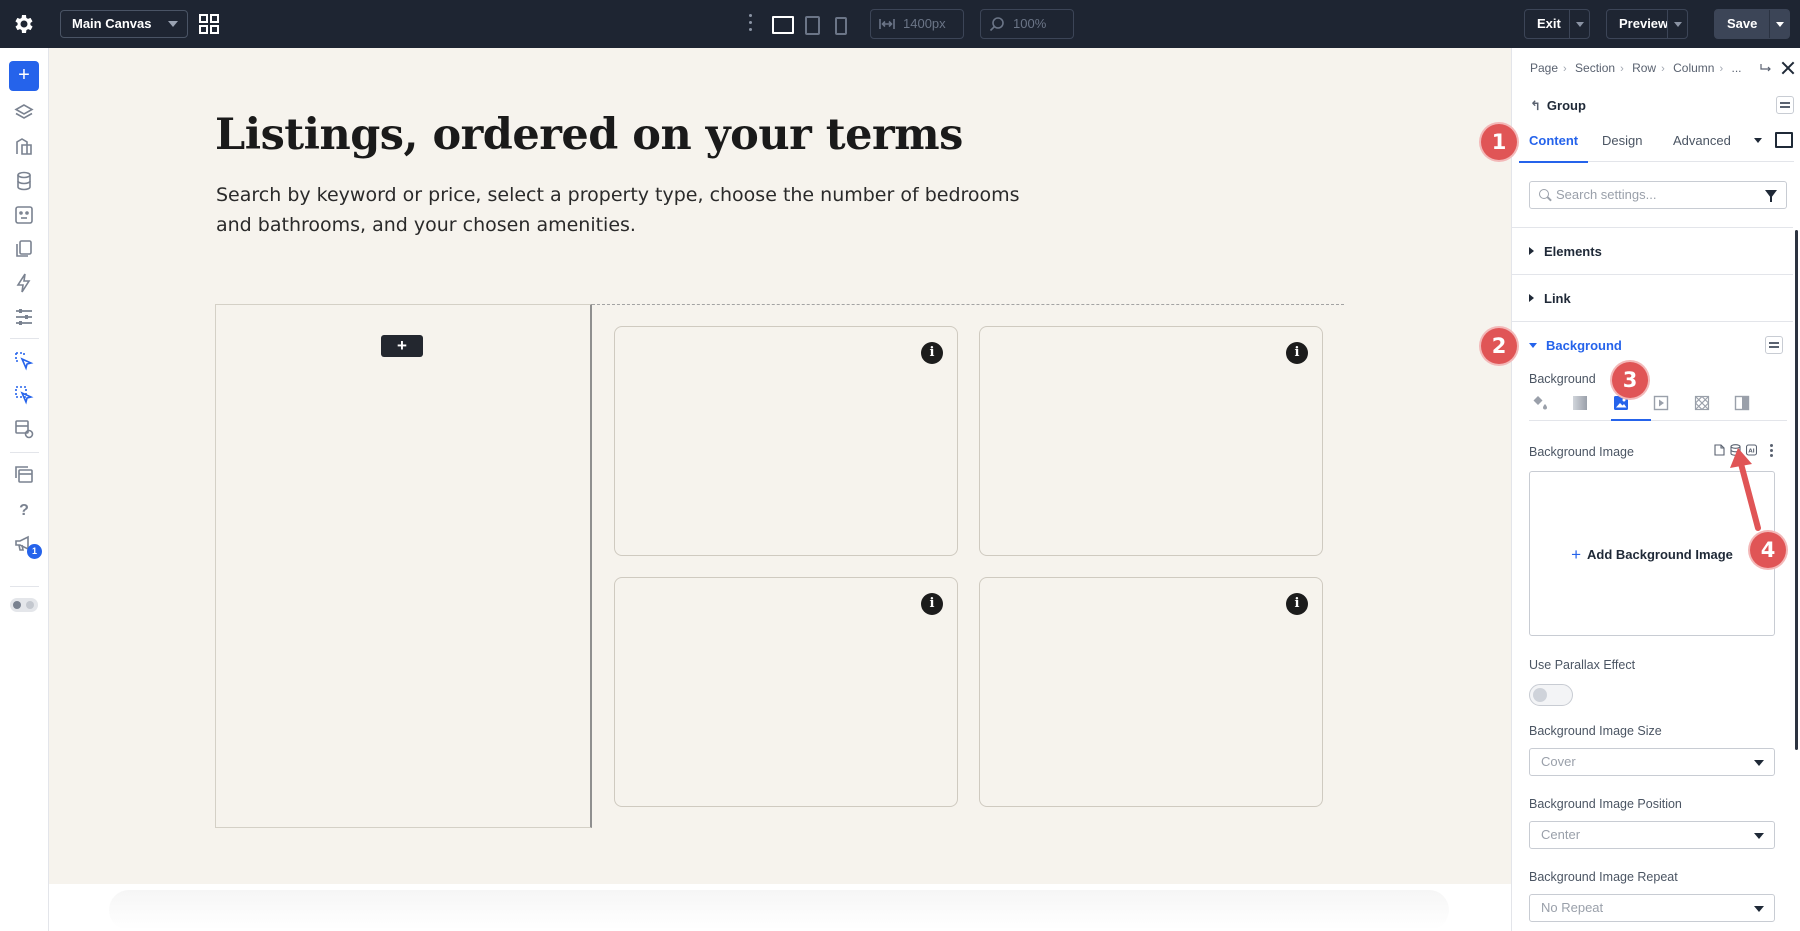 Image resolution: width=1800 pixels, height=931 pixels. What do you see at coordinates (1766, 68) in the screenshot?
I see `arrow-return-icon` at bounding box center [1766, 68].